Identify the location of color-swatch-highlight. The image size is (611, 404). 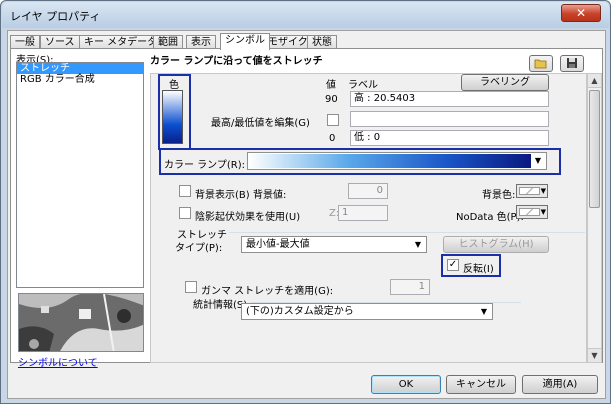
(174, 112).